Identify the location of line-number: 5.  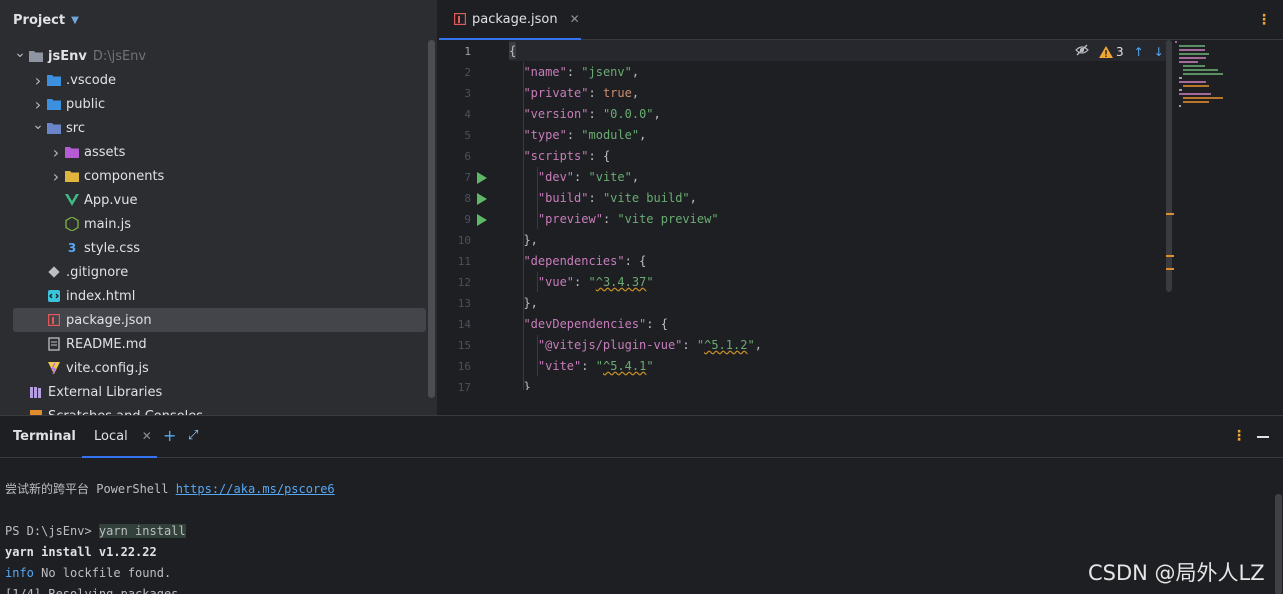
(467, 135).